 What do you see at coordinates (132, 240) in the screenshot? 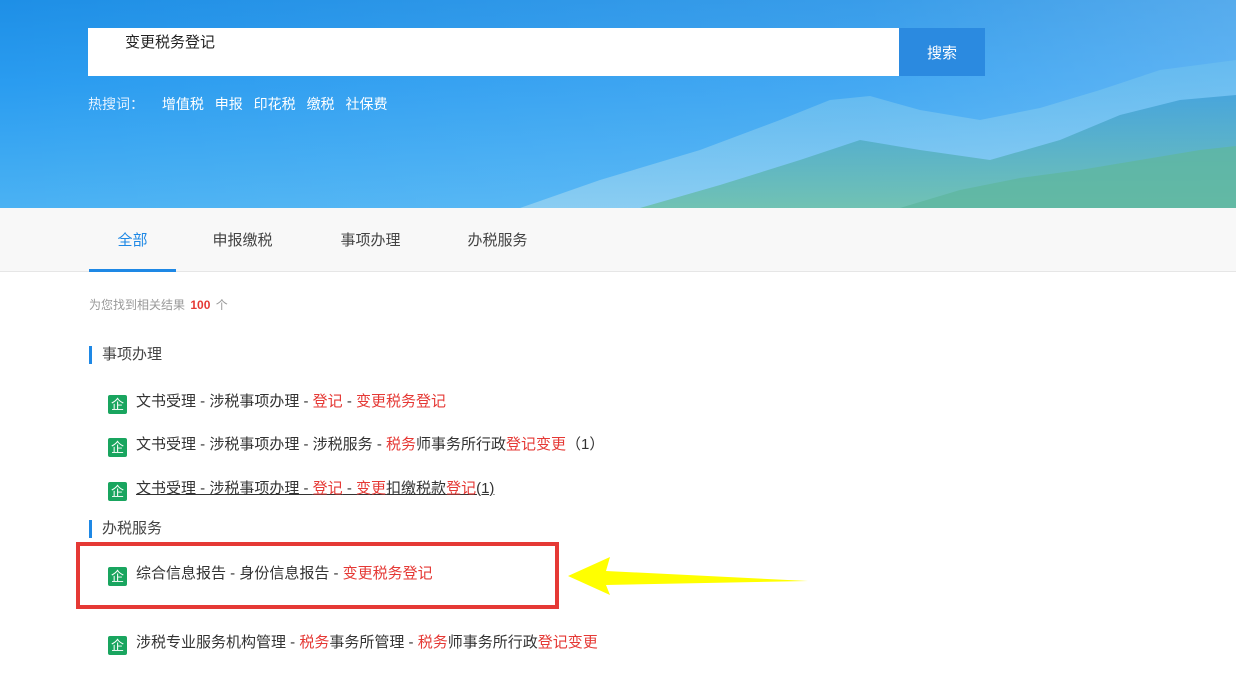
I see `tab-all: 全部` at bounding box center [132, 240].